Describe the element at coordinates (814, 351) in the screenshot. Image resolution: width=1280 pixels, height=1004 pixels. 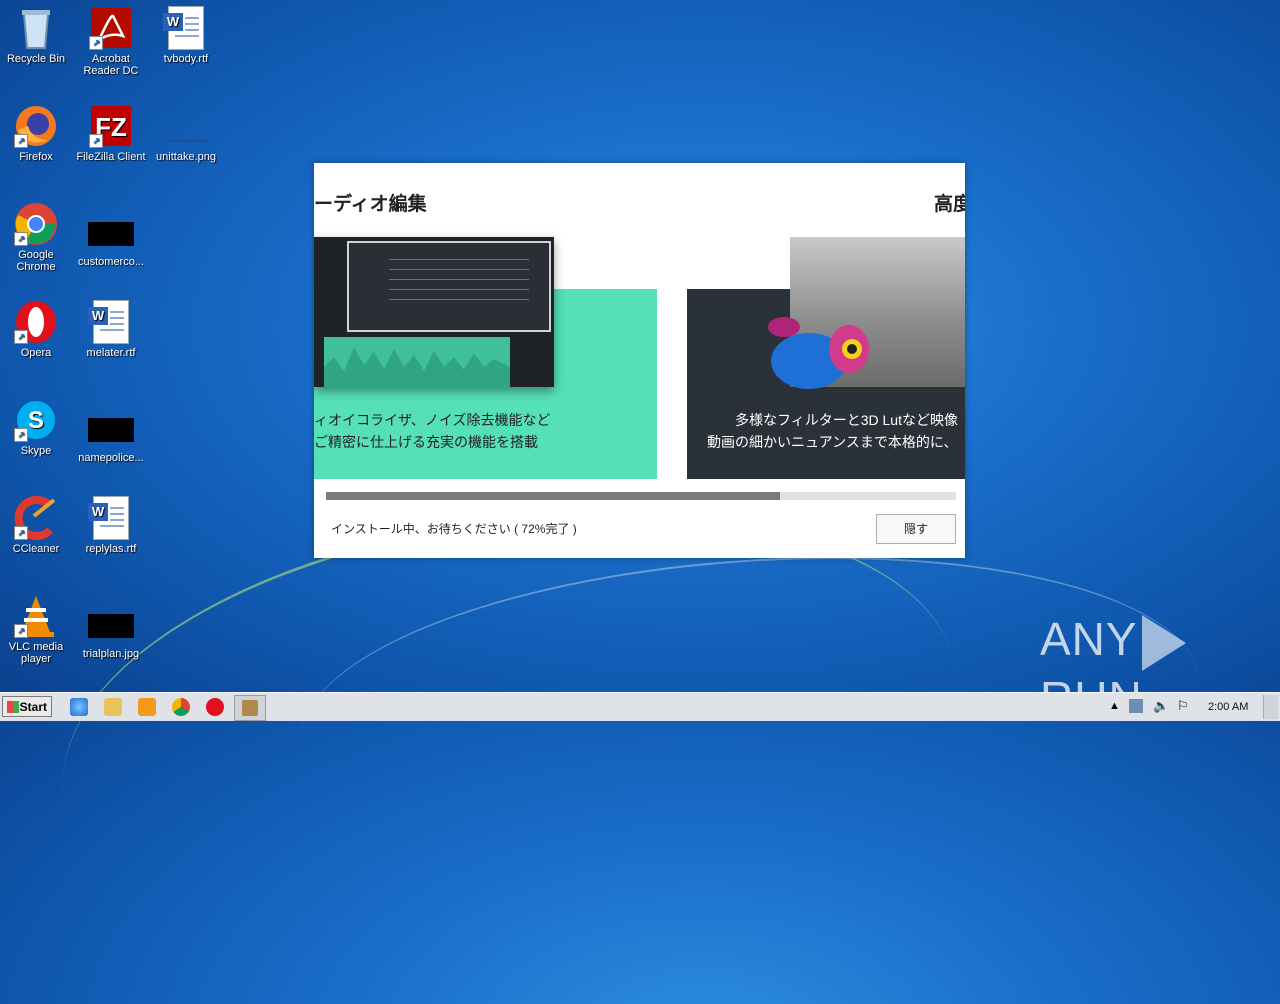
I see `robot-toy-image` at that location.